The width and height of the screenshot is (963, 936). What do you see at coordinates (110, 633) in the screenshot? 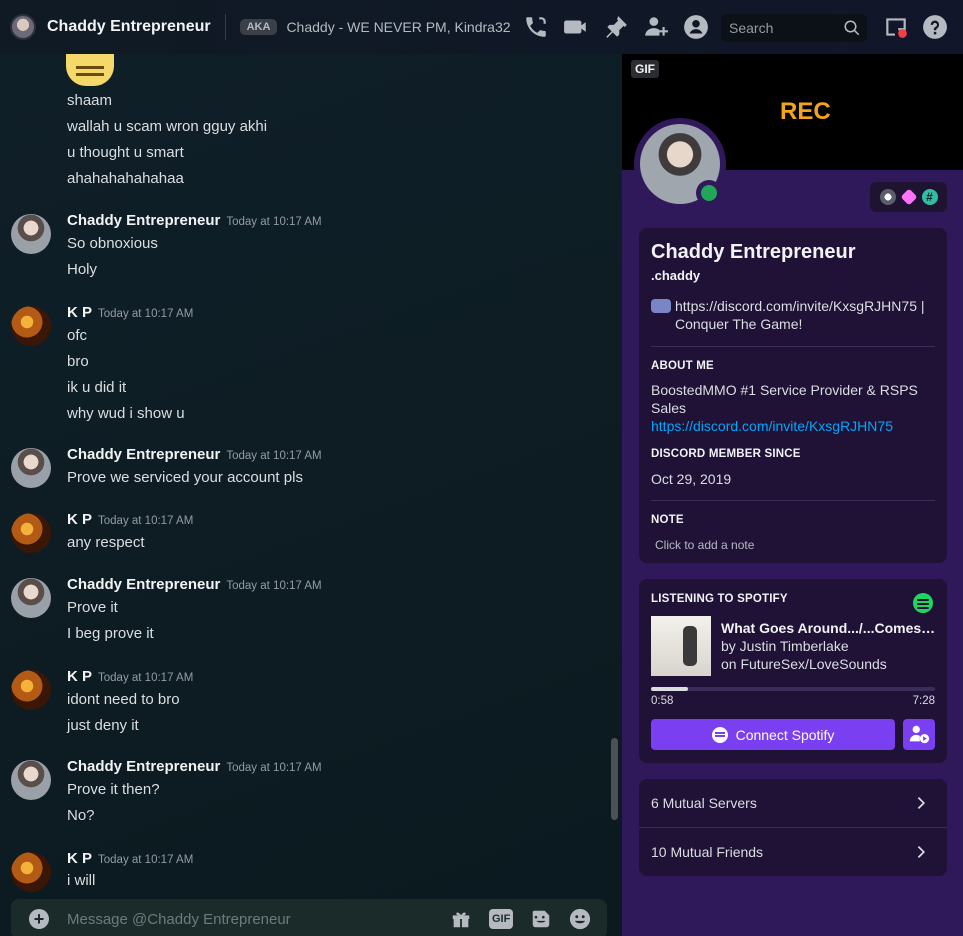
I see `message-text: I beg prove it` at bounding box center [110, 633].